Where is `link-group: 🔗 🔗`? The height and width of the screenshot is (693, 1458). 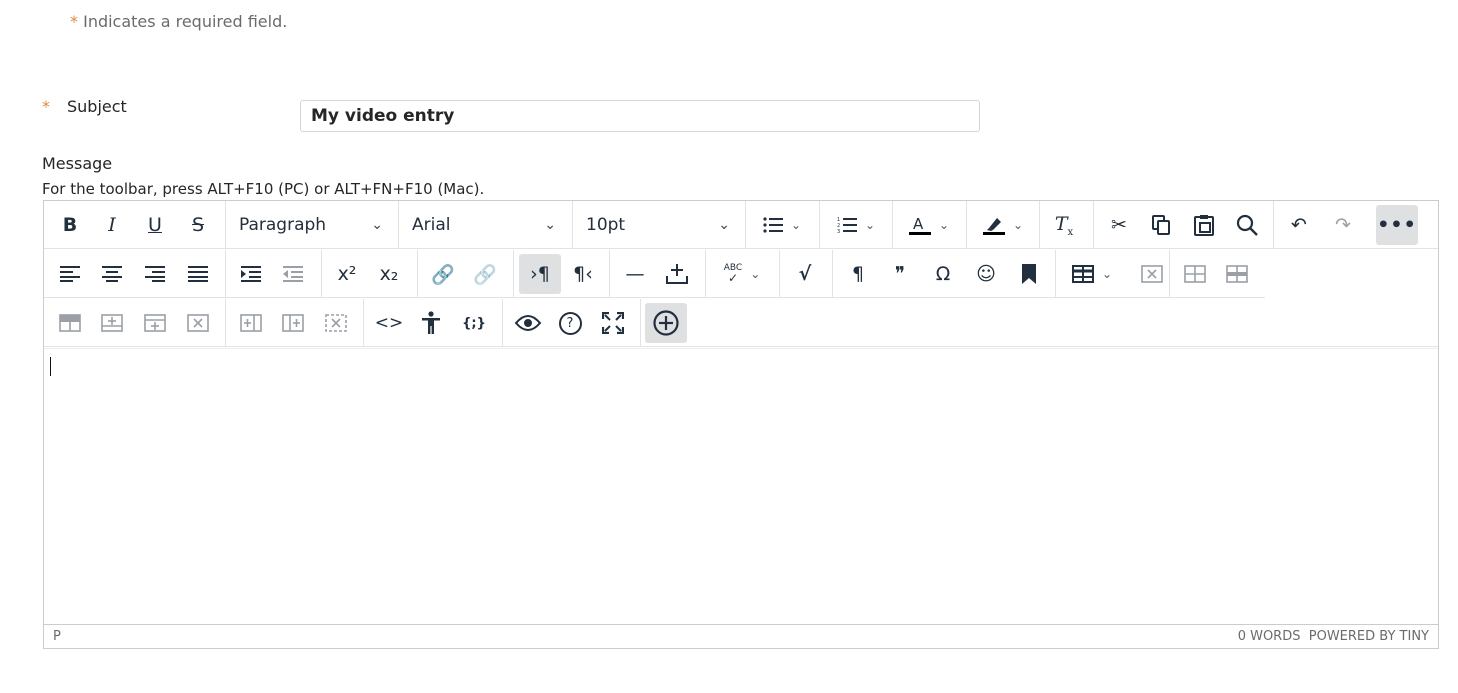 link-group: 🔗 🔗 is located at coordinates (465, 273).